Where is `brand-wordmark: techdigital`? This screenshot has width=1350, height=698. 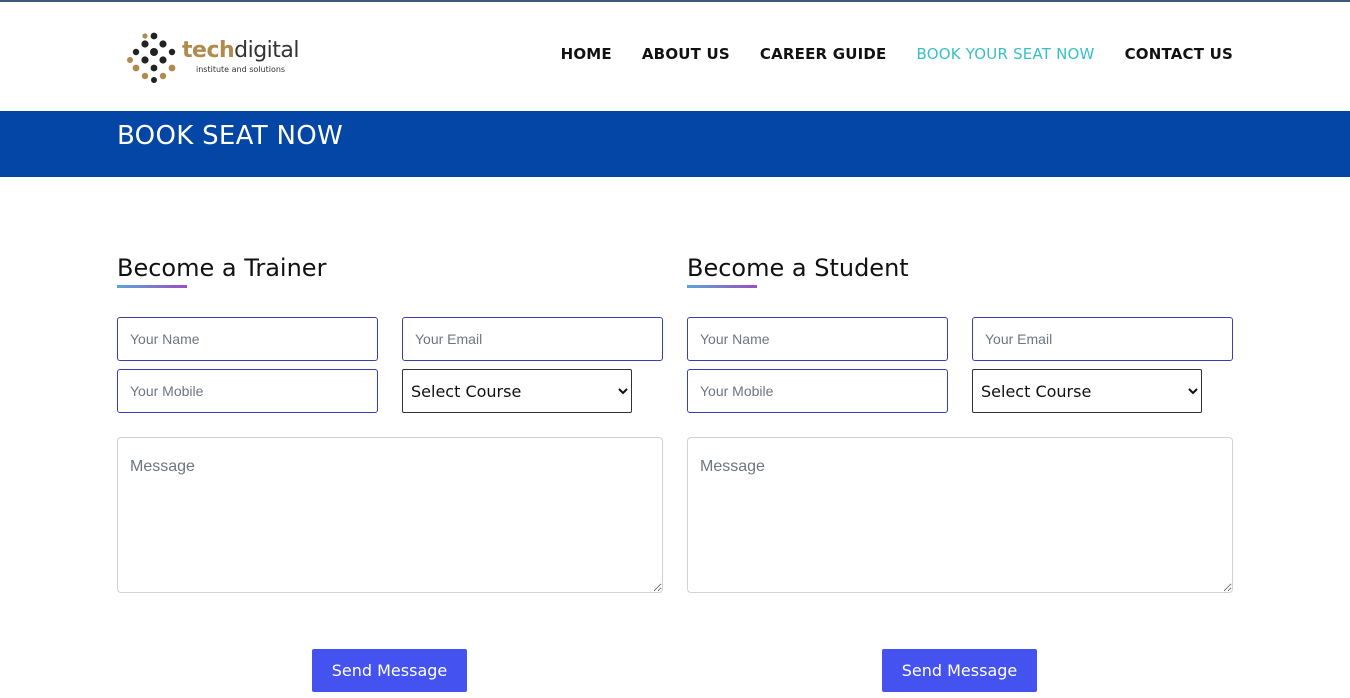
brand-wordmark: techdigital is located at coordinates (241, 50).